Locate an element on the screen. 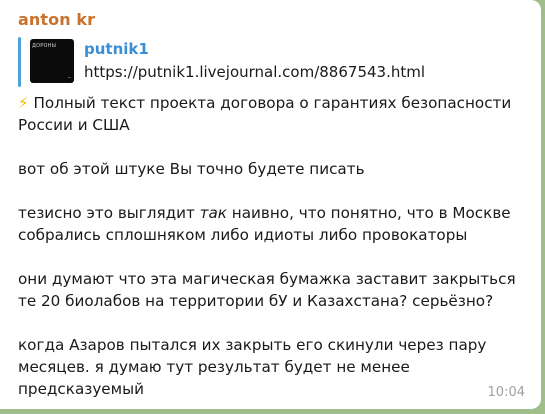 The height and width of the screenshot is (414, 545). paragraph-text: тезисно это выглядит is located at coordinates (109, 213).